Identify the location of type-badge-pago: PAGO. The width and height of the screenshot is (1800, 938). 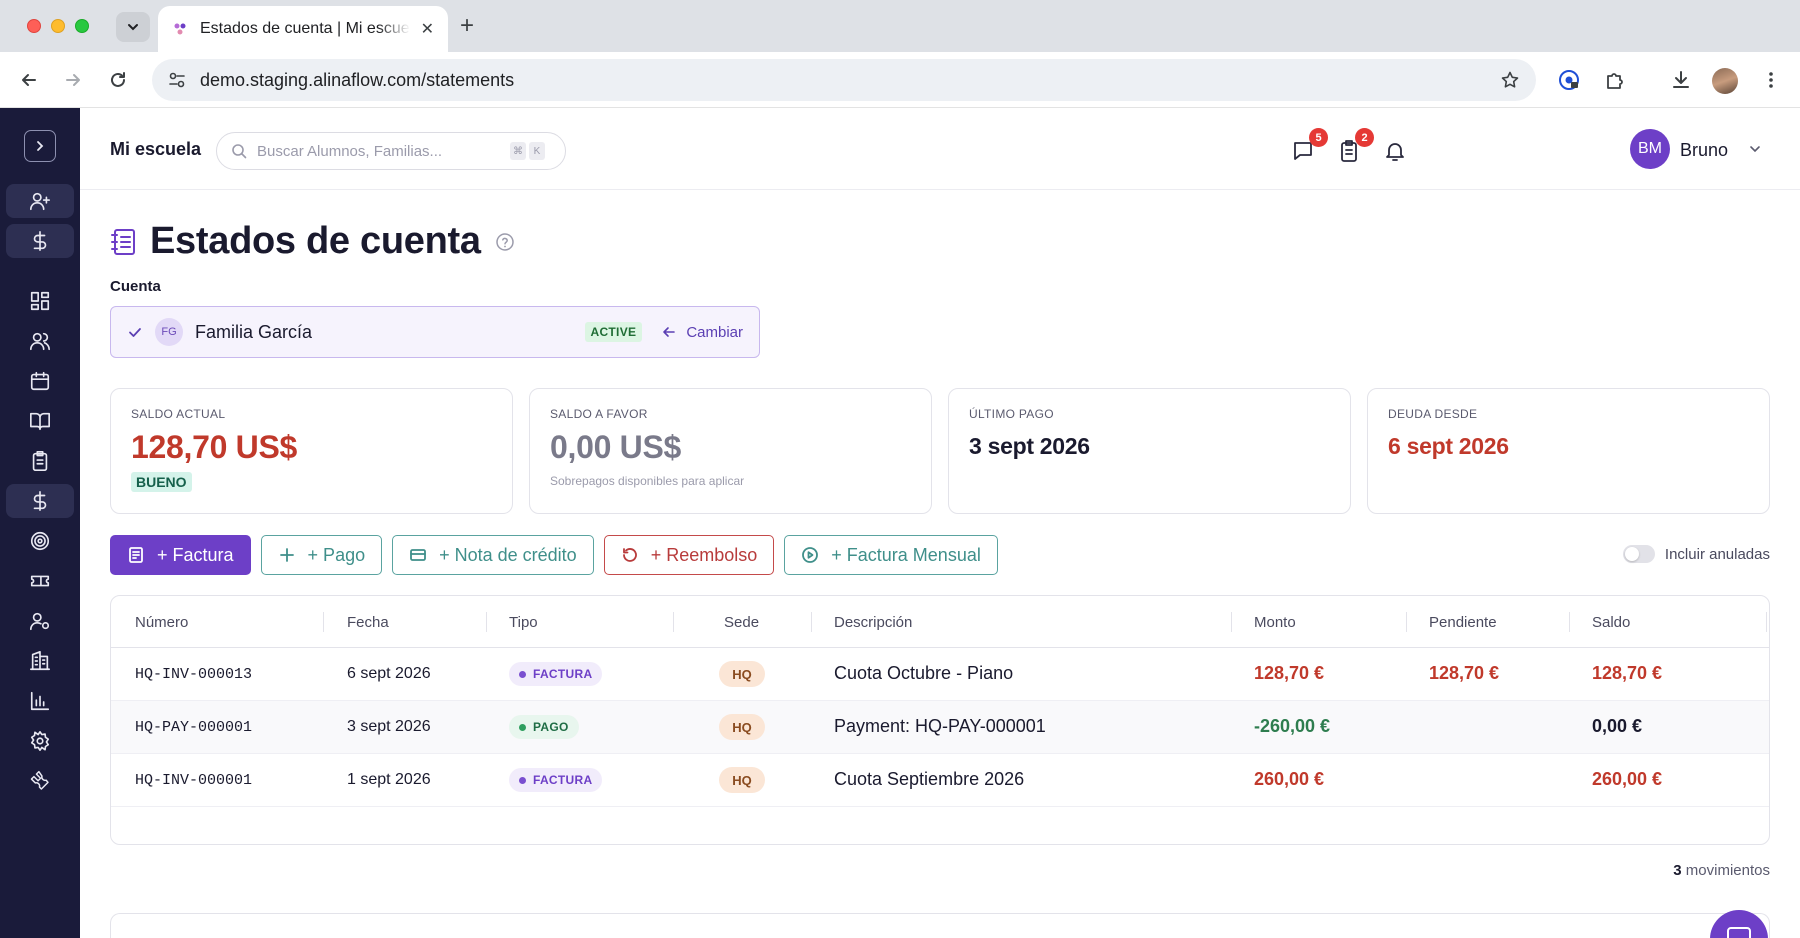
(544, 727).